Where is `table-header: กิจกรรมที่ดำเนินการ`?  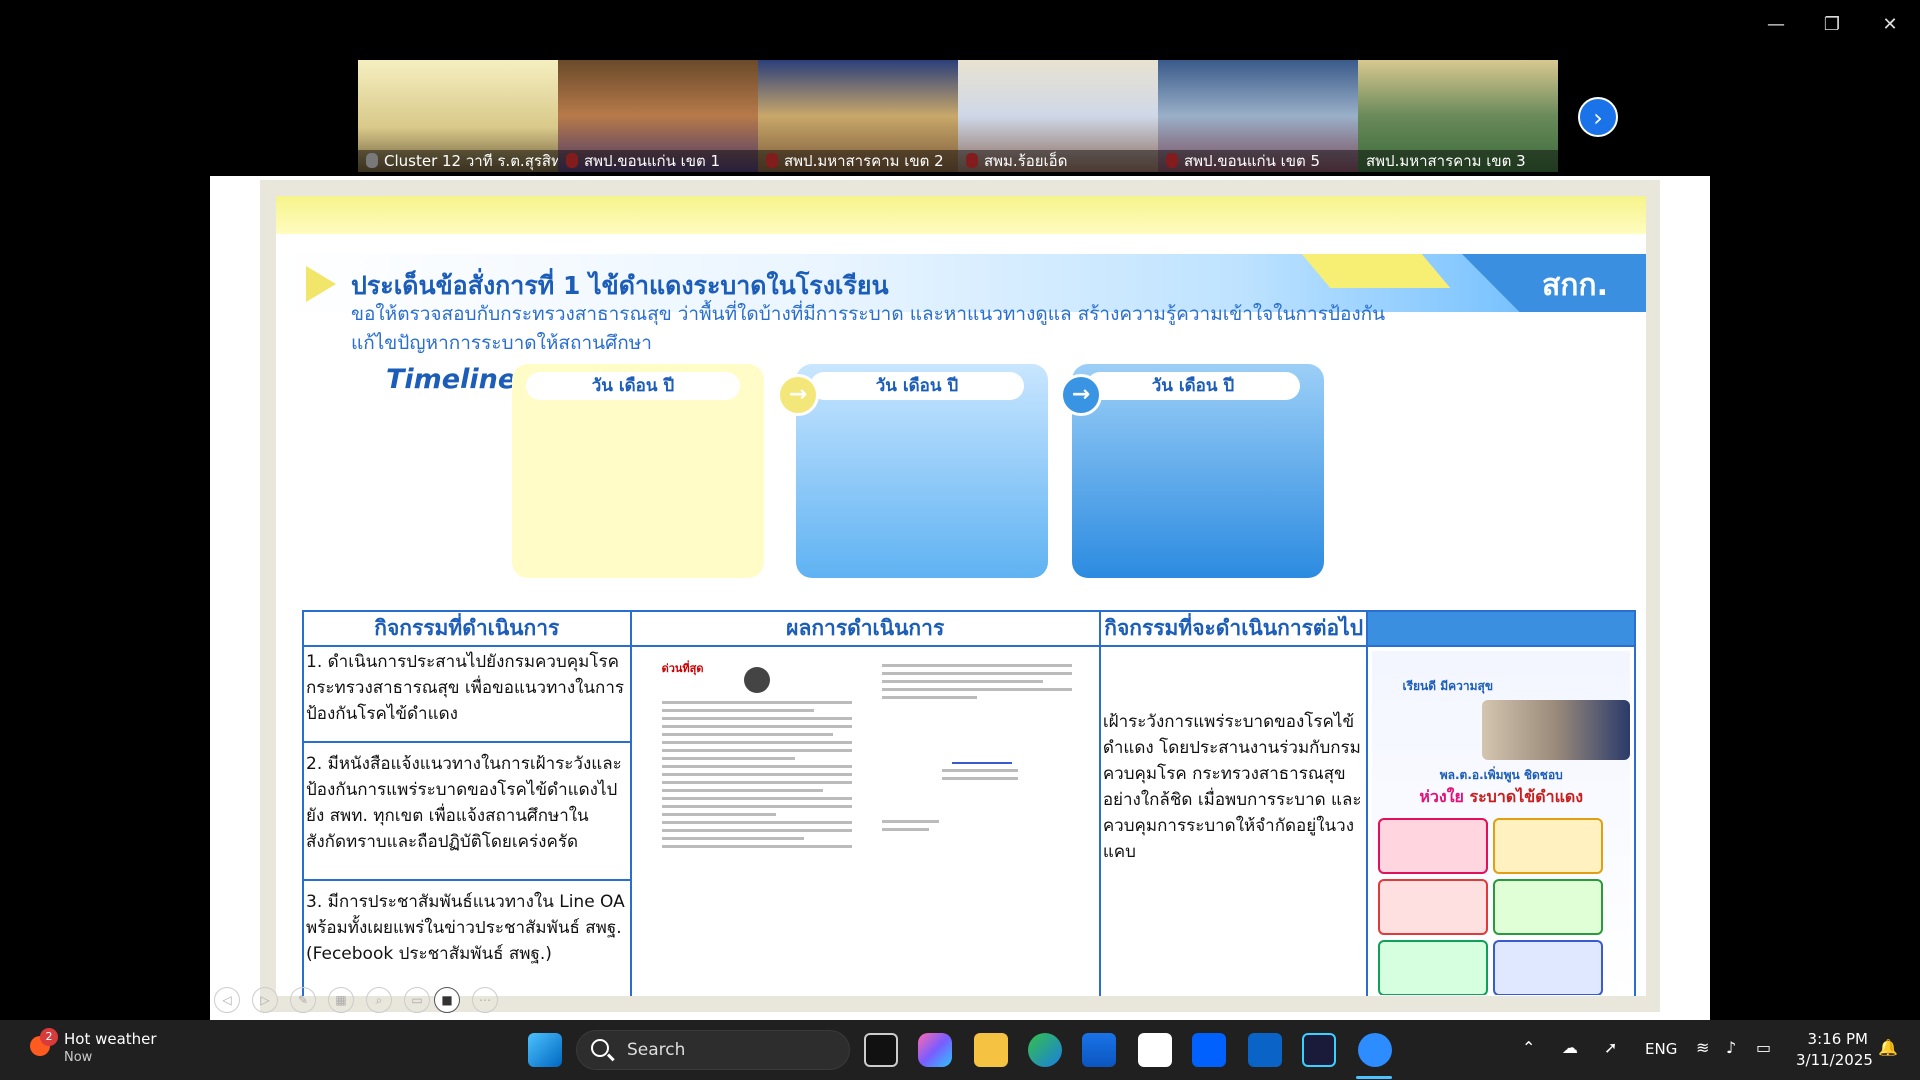
table-header: กิจกรรมที่ดำเนินการ is located at coordinates (467, 628).